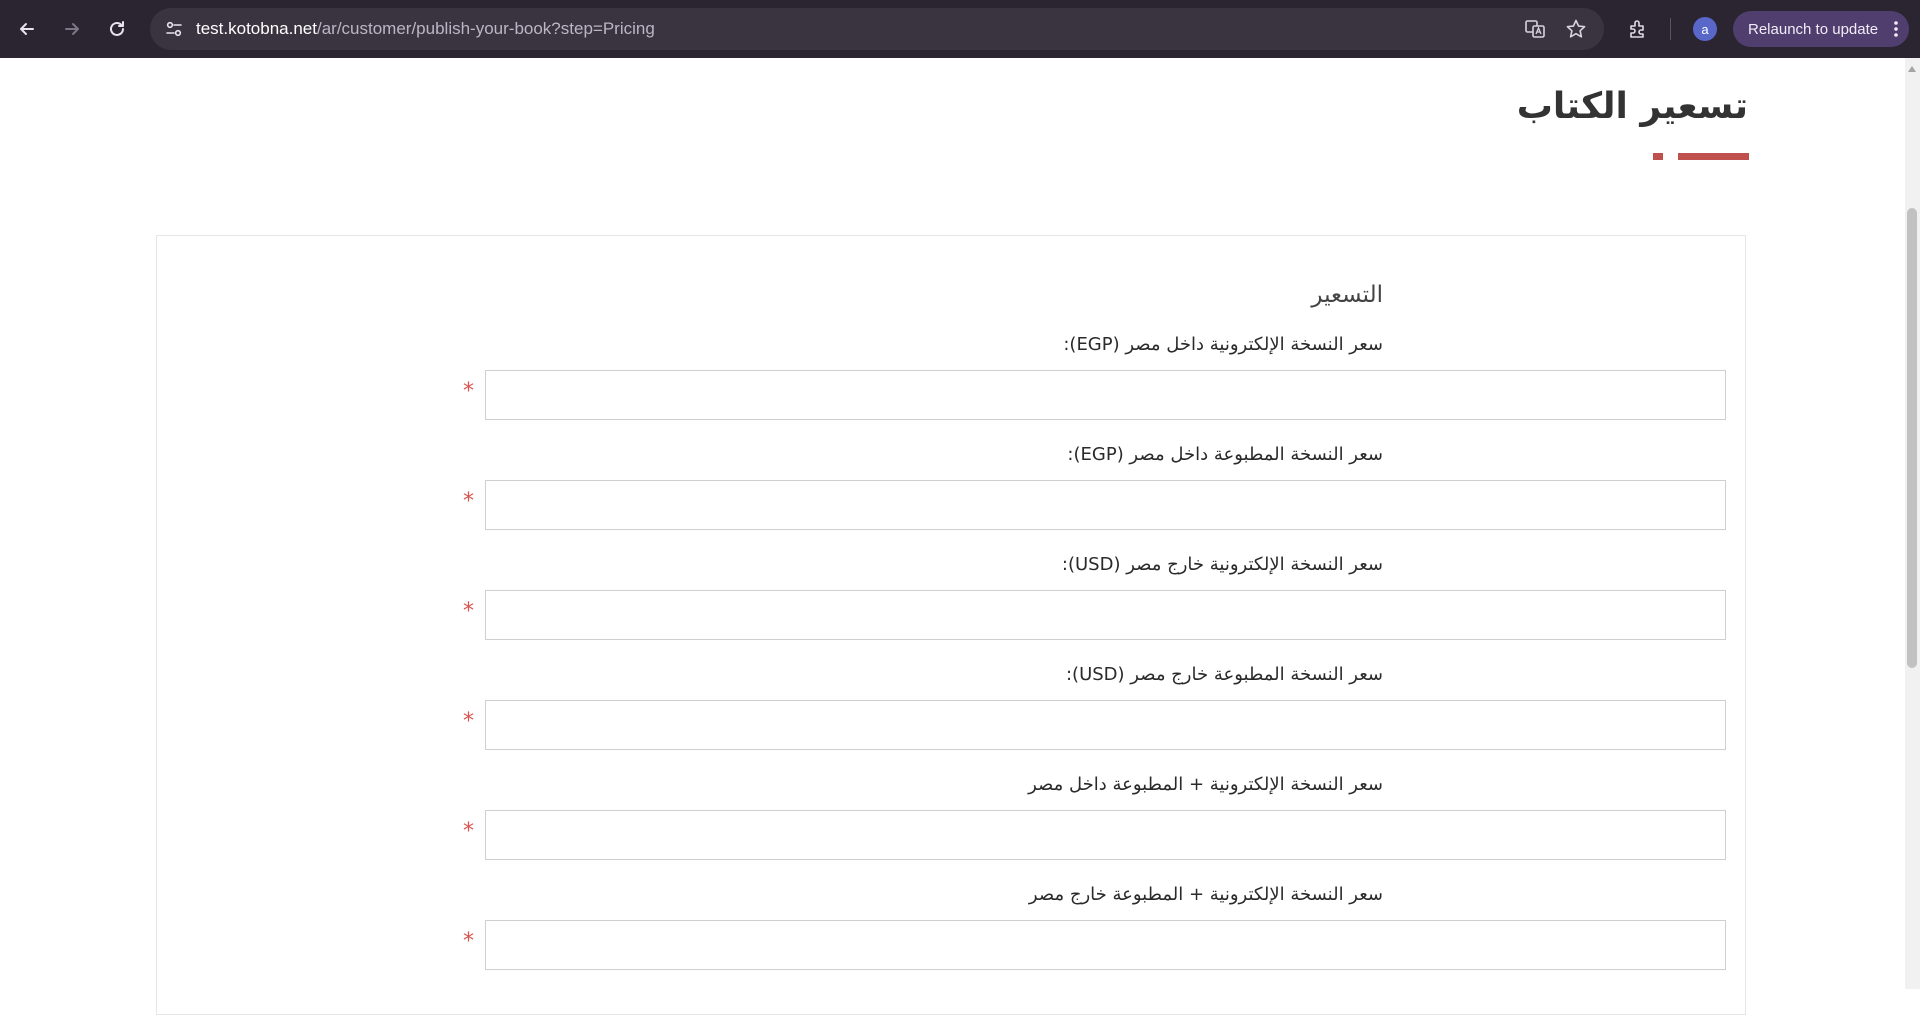  Describe the element at coordinates (1813, 29) in the screenshot. I see `relaunch-label: Relaunch to update` at that location.